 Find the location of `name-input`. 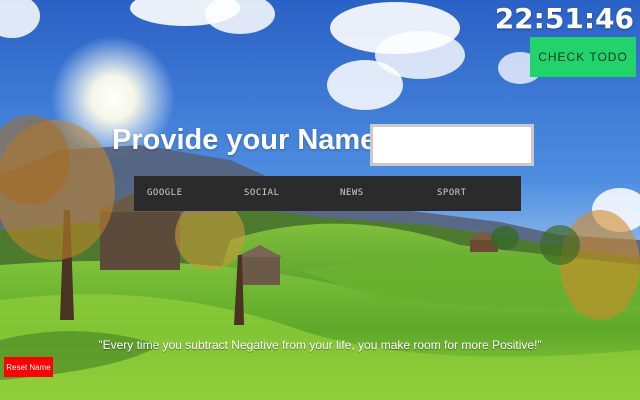

name-input is located at coordinates (452, 145).